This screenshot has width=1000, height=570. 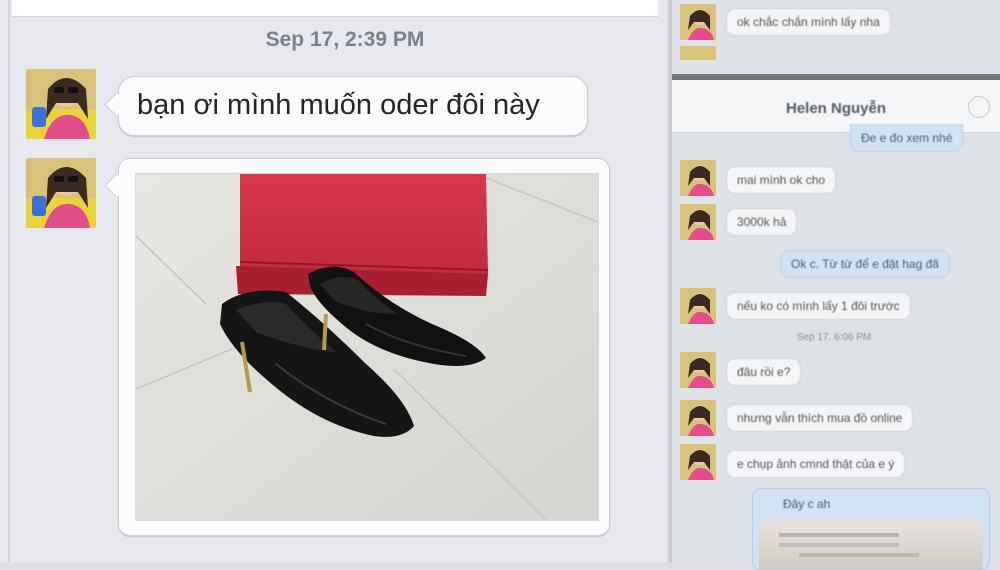 I want to click on message-timestamp: Sep 17, 6:06 PM, so click(x=834, y=337).